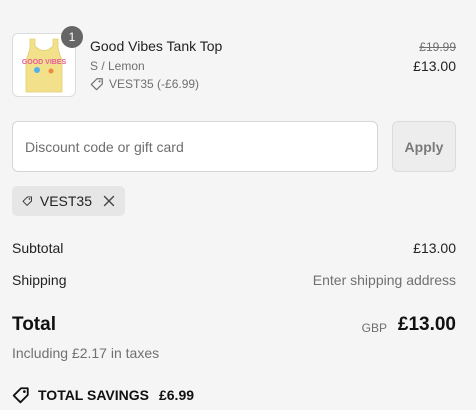  What do you see at coordinates (117, 66) in the screenshot?
I see `product-variant: S / Lemon` at bounding box center [117, 66].